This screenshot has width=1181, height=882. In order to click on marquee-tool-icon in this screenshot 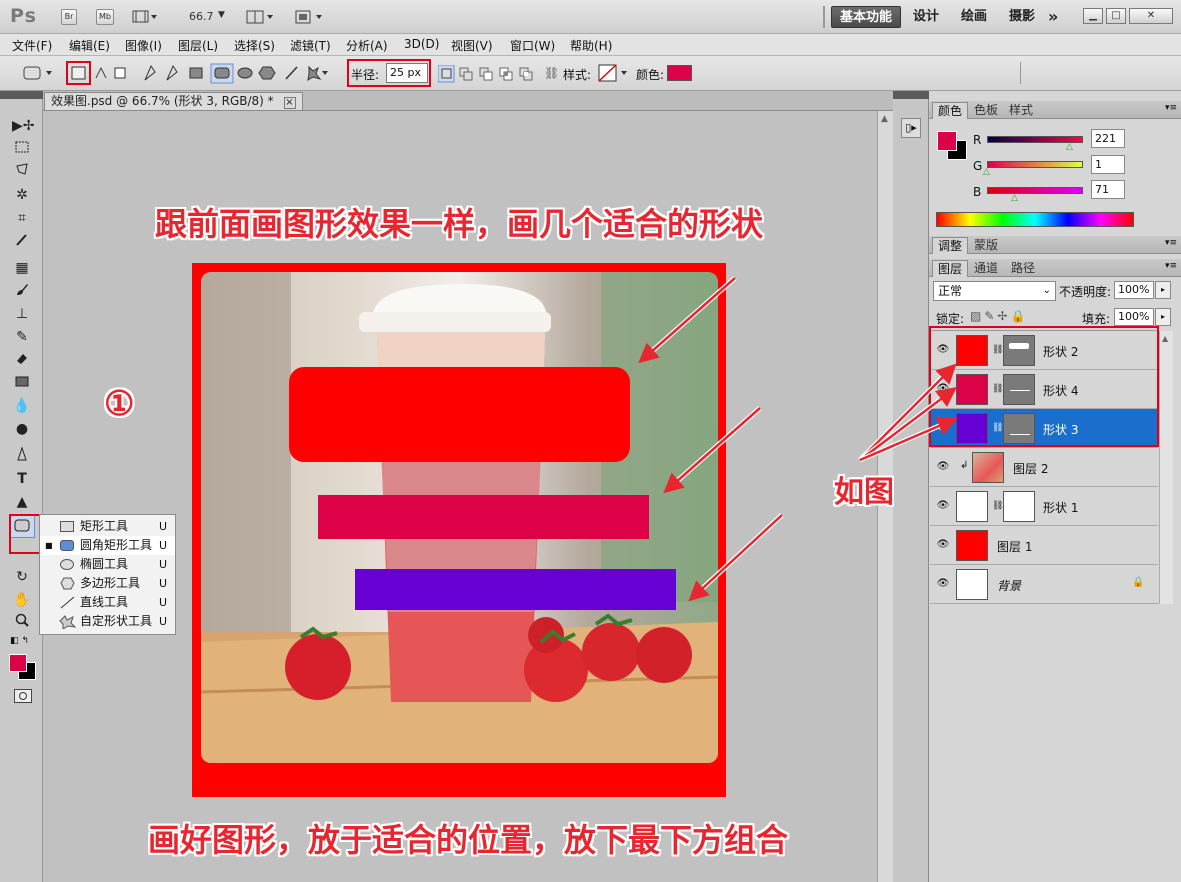, I will do `click(22, 149)`.